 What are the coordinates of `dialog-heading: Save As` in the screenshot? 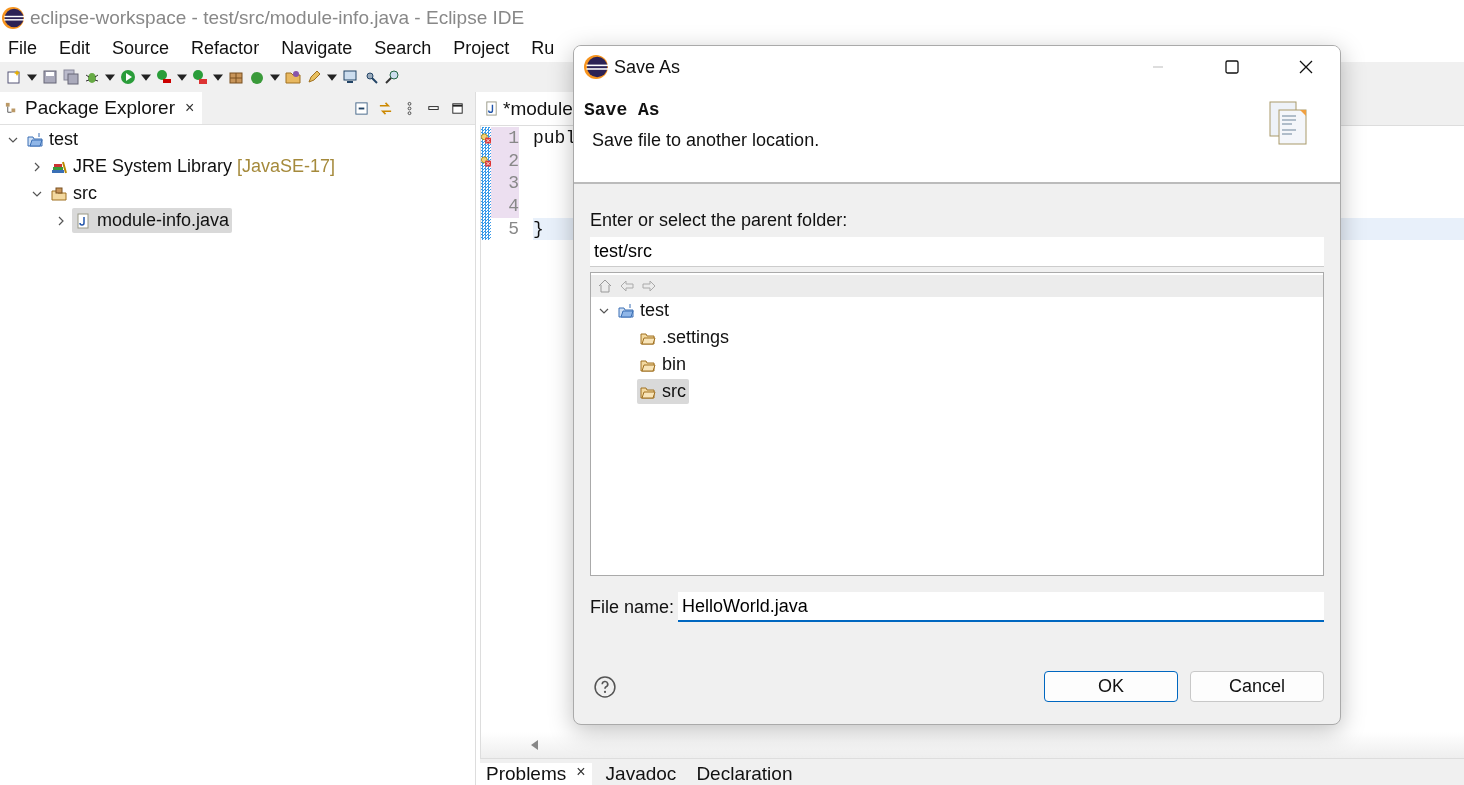 It's located at (622, 110).